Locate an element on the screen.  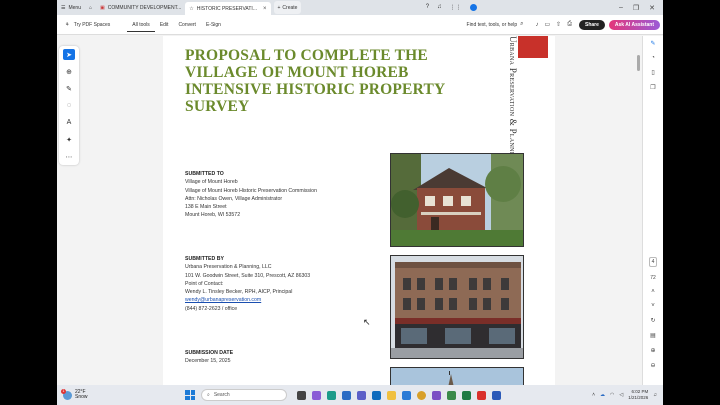
clock: 6:02 PM 1/21/2026 is located at coordinates (638, 395).